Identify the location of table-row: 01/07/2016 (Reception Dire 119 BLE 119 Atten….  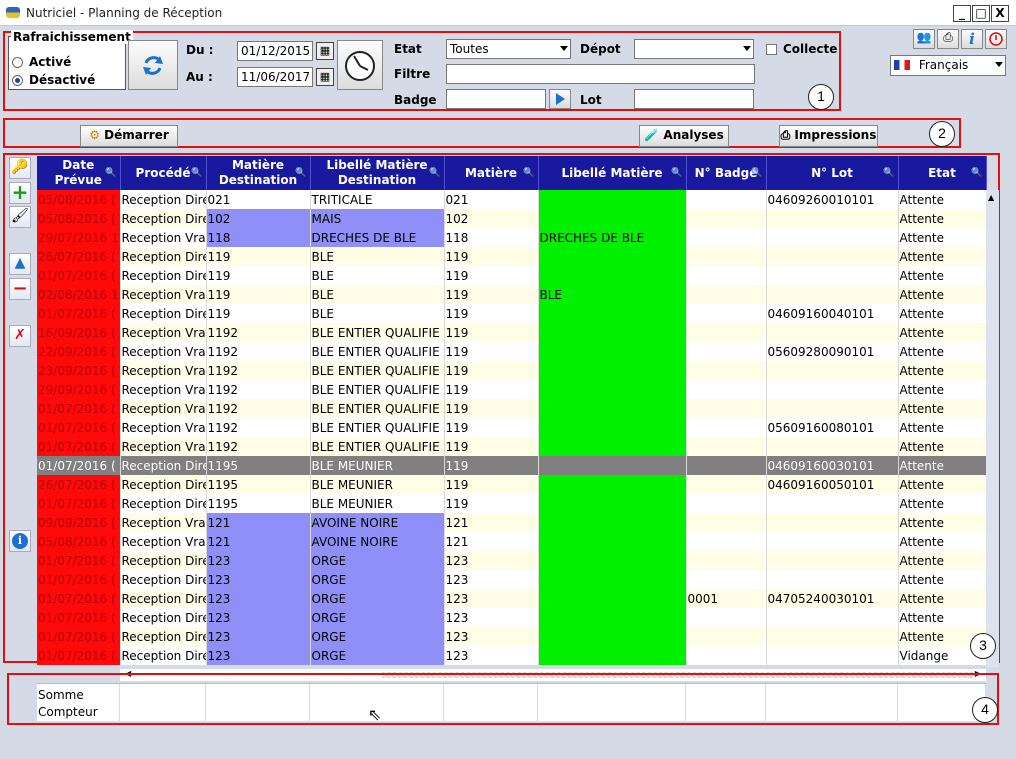
(512, 275).